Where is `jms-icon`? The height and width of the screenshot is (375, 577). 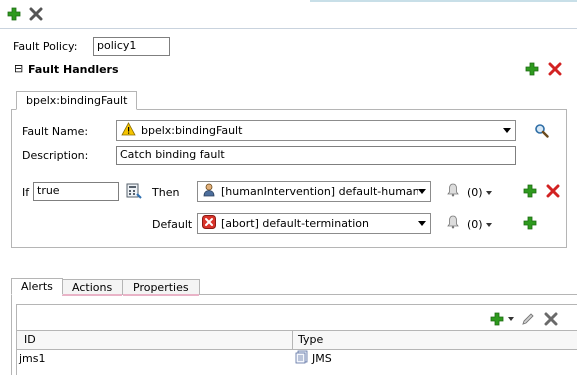
jms-icon is located at coordinates (302, 358).